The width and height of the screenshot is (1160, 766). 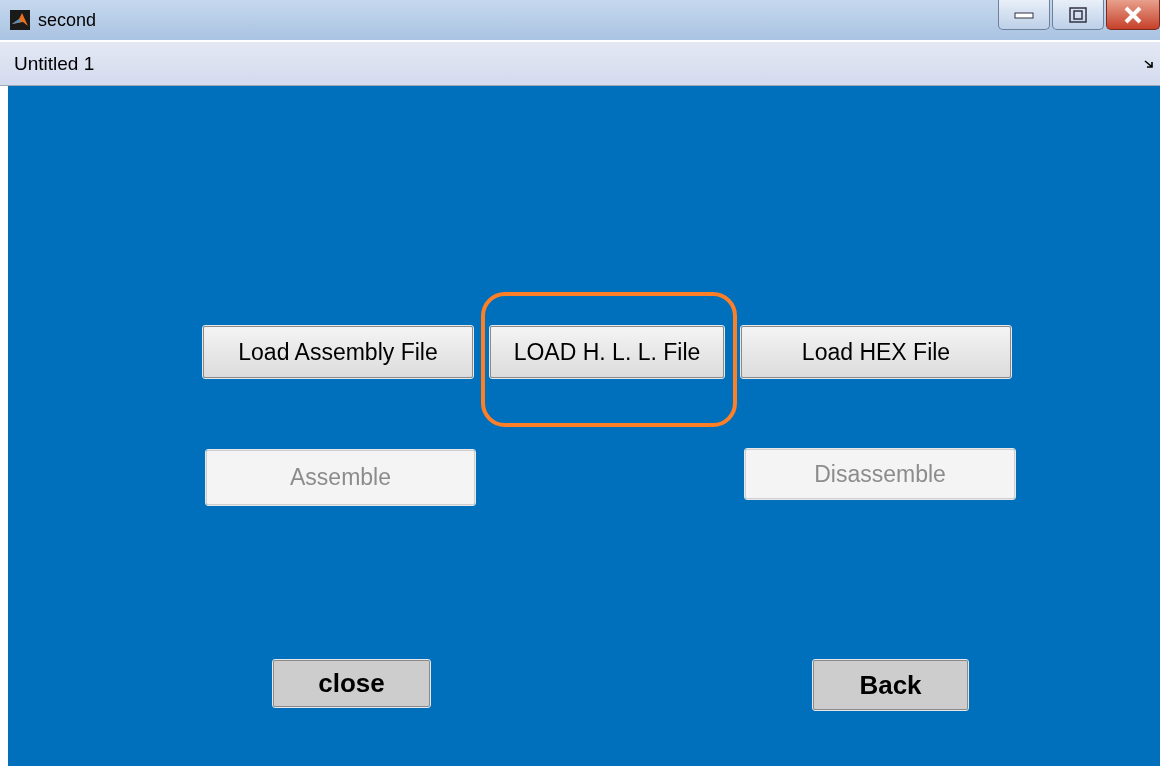 I want to click on window-title: second, so click(x=67, y=20).